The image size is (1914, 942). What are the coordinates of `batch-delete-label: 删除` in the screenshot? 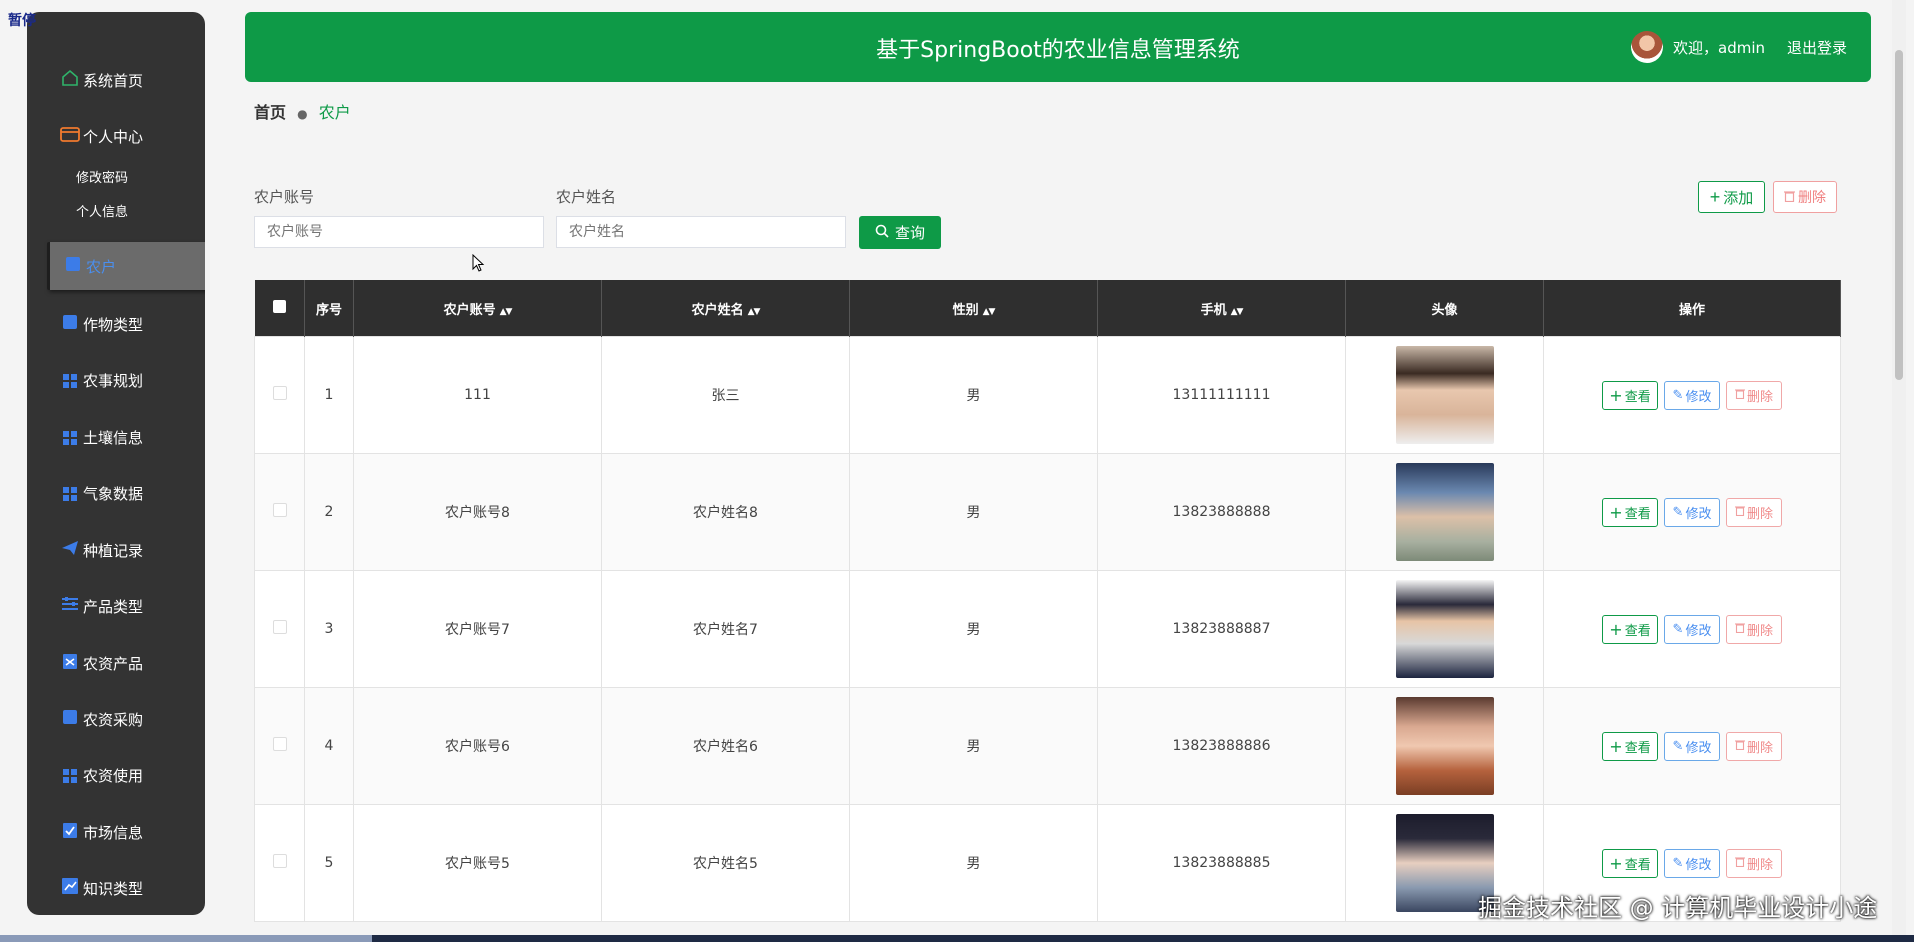 It's located at (1812, 197).